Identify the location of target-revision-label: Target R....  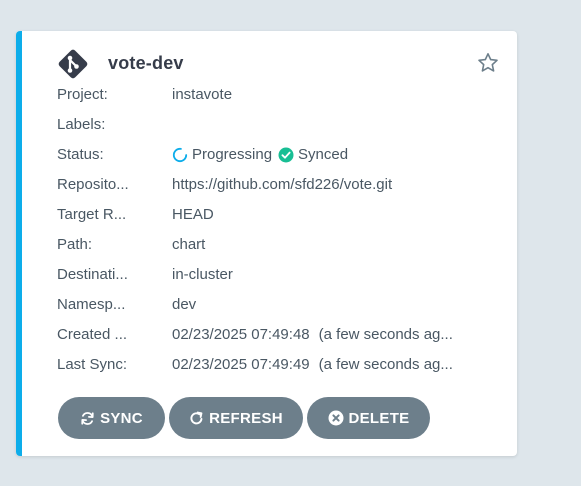
(92, 214).